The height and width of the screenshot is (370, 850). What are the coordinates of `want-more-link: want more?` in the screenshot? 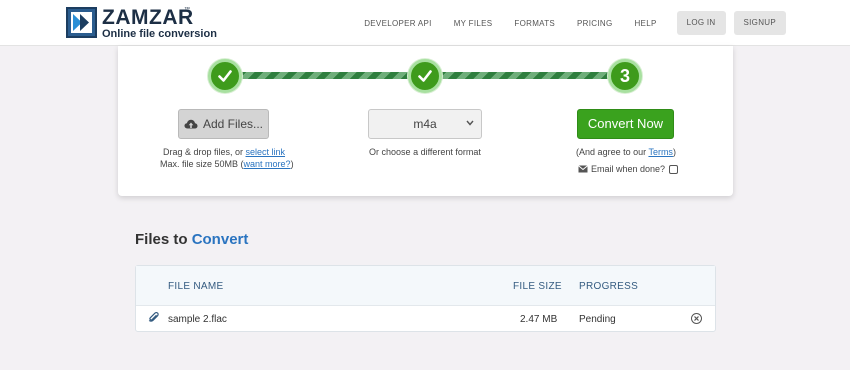 It's located at (267, 164).